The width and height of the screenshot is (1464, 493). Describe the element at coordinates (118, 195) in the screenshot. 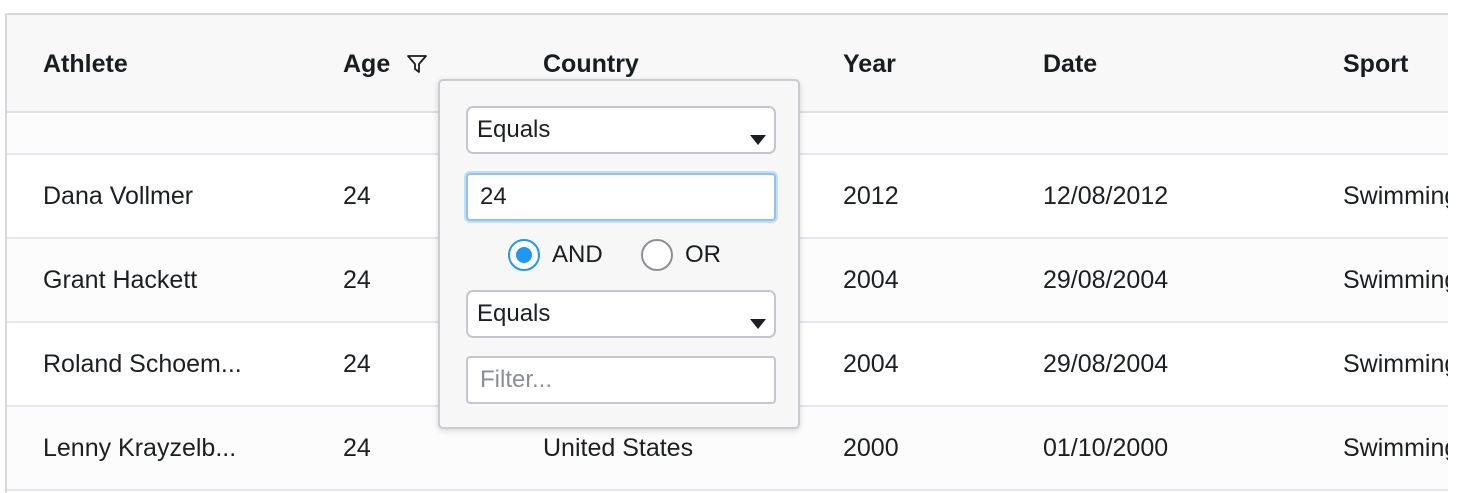

I see `cell-athlete: Dana Vollmer` at that location.